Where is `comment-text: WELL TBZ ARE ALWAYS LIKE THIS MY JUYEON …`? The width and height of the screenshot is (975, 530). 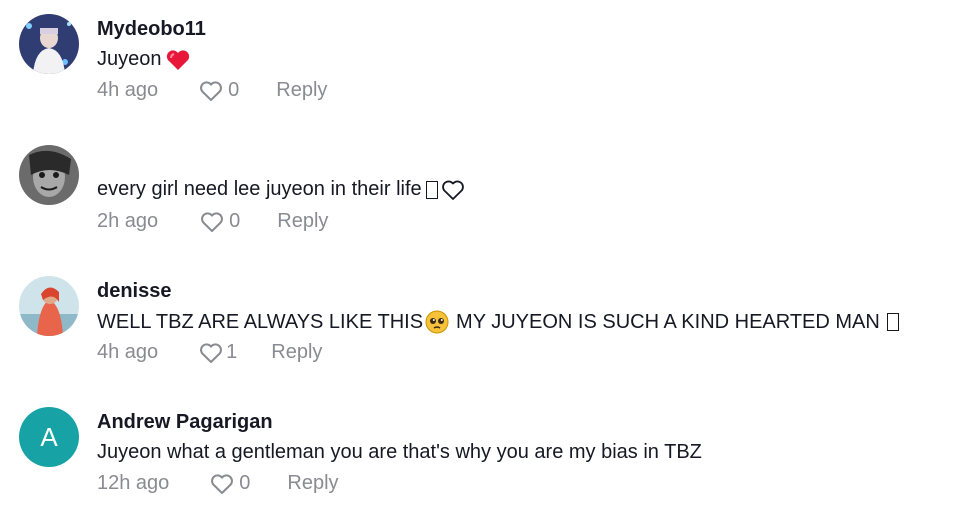 comment-text: WELL TBZ ARE ALWAYS LIKE THIS MY JUYEON … is located at coordinates (498, 322).